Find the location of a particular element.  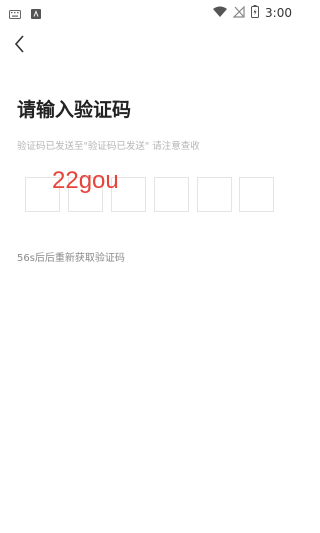

no-signal-icon is located at coordinates (238, 12).